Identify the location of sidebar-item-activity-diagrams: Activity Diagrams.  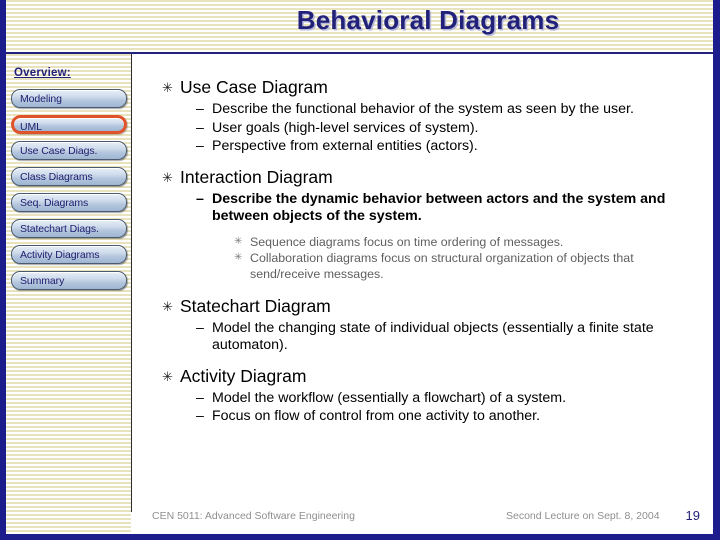
(69, 254).